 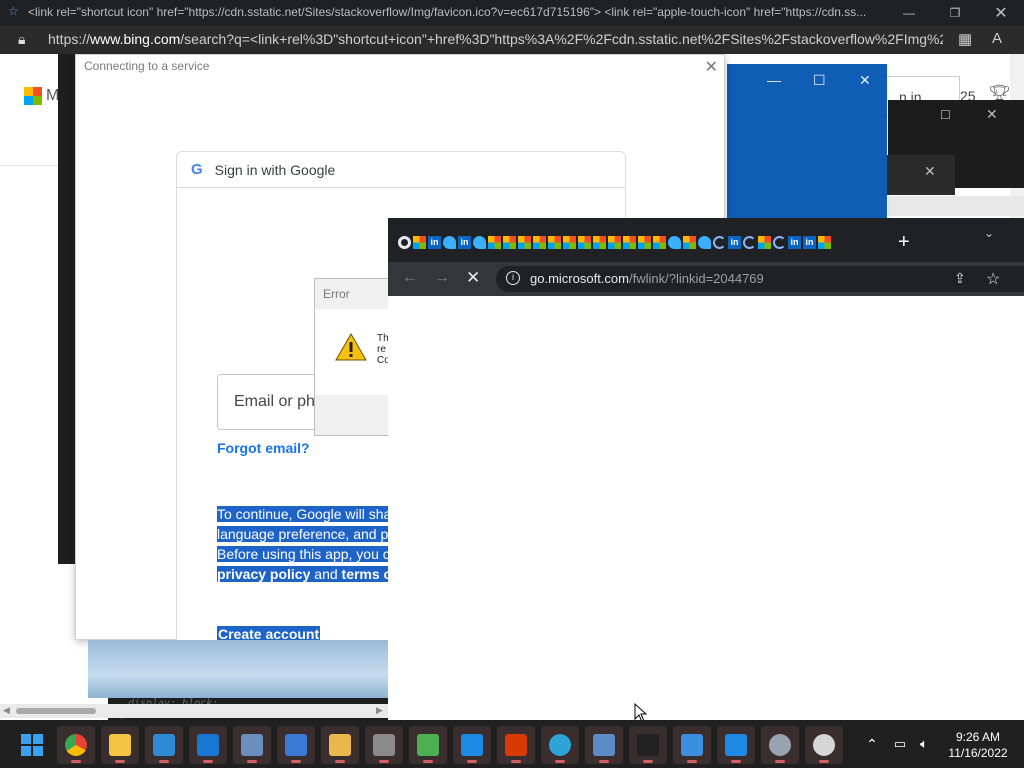 What do you see at coordinates (384, 745) in the screenshot?
I see `taskbar-installer-button` at bounding box center [384, 745].